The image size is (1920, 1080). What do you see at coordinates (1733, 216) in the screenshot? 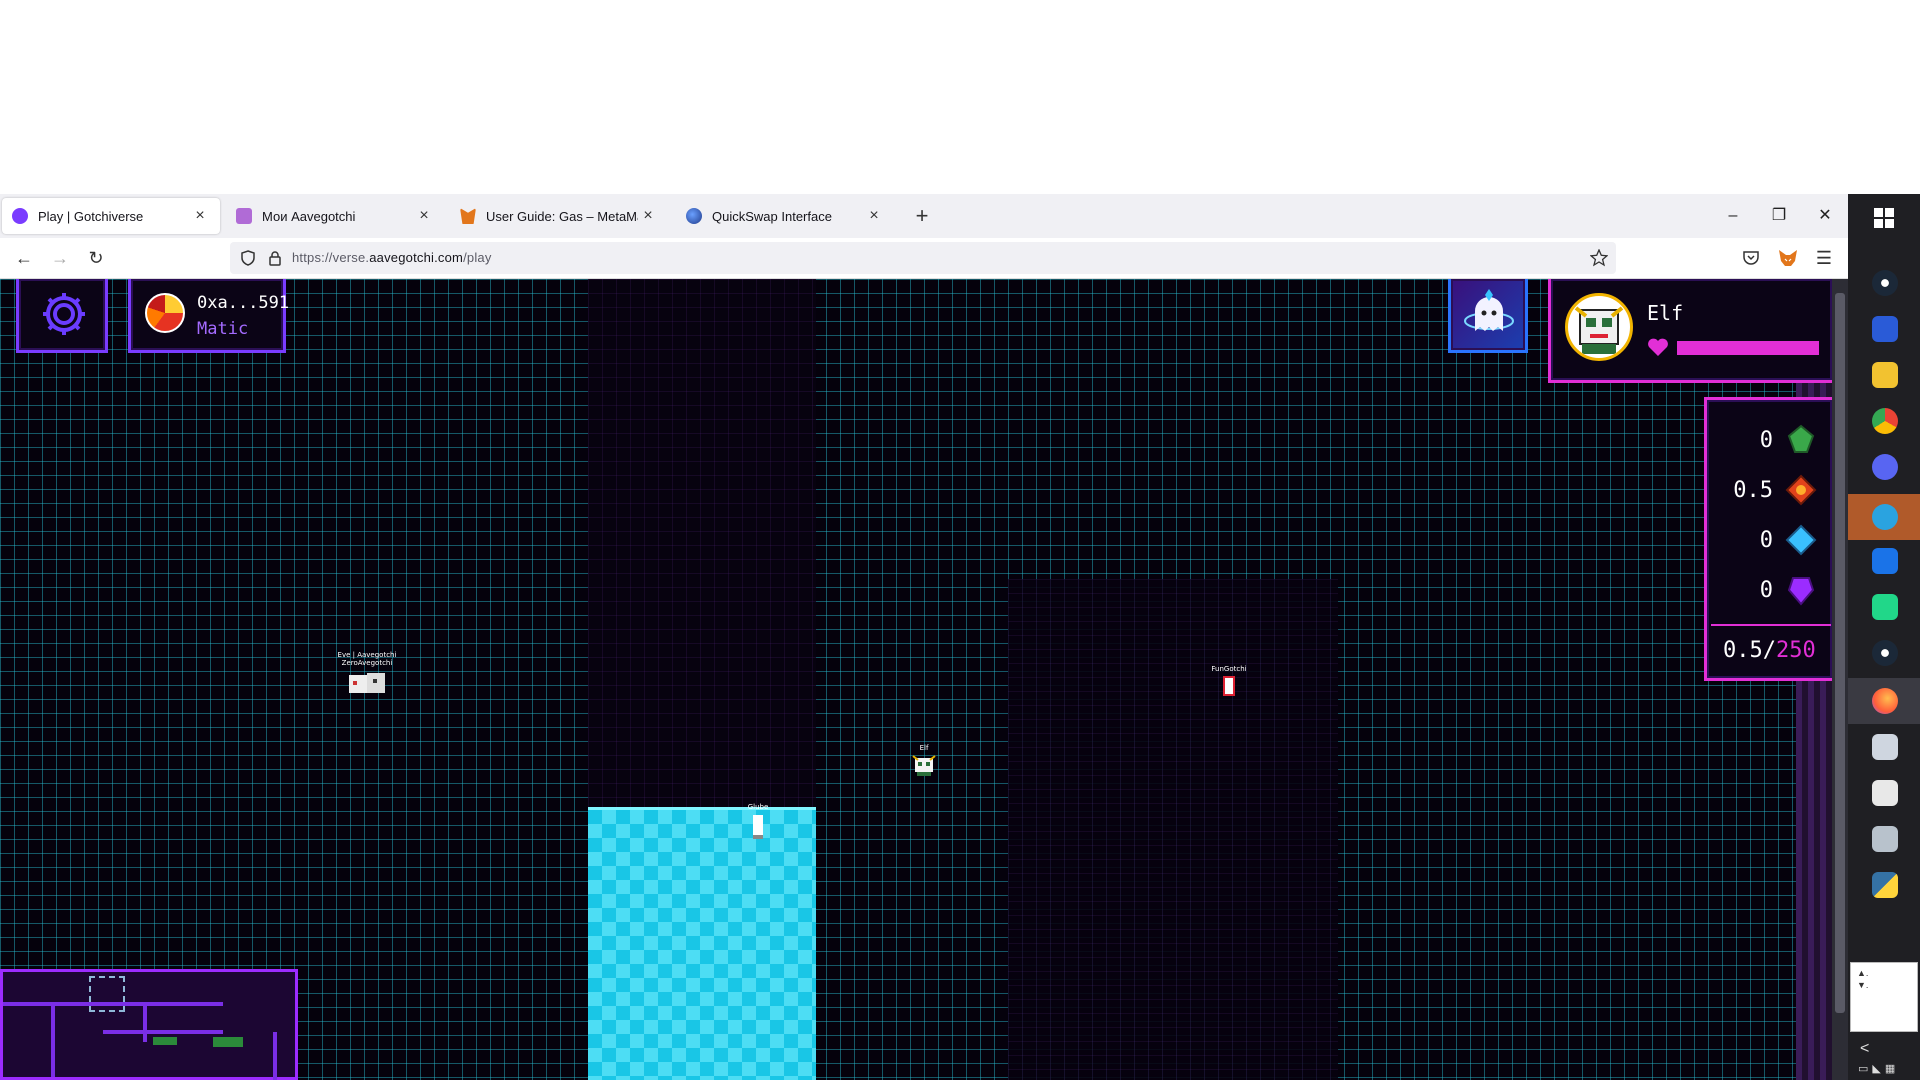
I see `minimize-button: –` at bounding box center [1733, 216].